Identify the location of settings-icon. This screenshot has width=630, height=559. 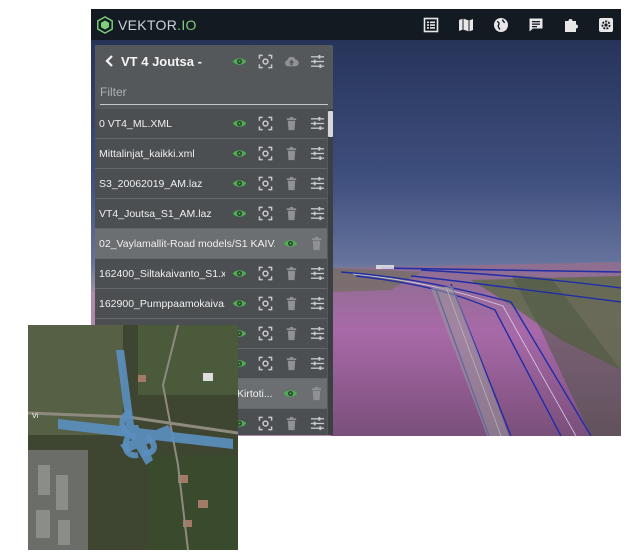
(606, 25).